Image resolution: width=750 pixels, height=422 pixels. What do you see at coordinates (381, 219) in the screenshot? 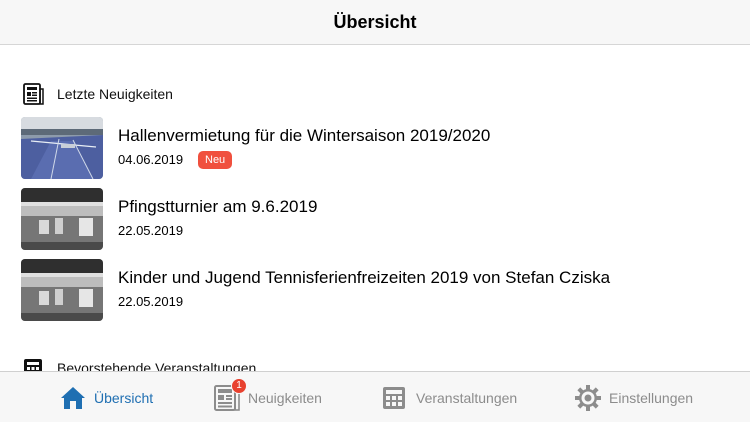
I see `news-item: Pfingstturnier am 9.6.2019 22.05.2019` at bounding box center [381, 219].